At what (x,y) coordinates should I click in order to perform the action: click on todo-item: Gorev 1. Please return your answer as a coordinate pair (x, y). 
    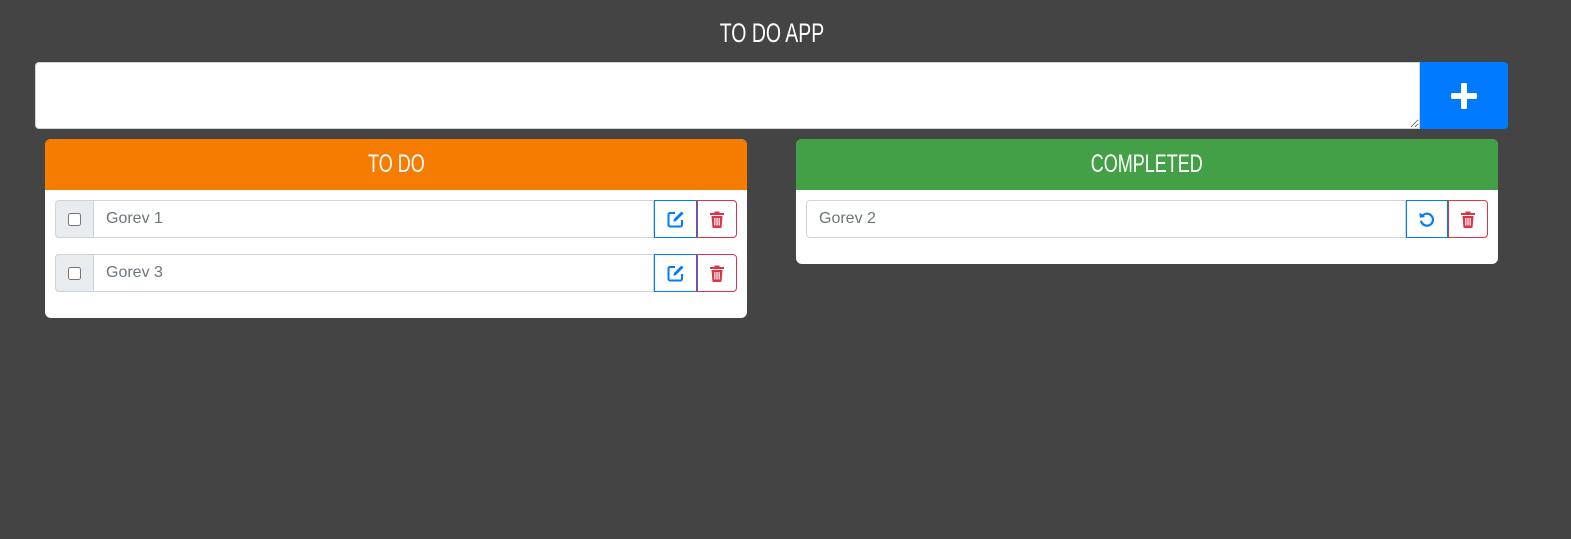
    Looking at the image, I should click on (396, 219).